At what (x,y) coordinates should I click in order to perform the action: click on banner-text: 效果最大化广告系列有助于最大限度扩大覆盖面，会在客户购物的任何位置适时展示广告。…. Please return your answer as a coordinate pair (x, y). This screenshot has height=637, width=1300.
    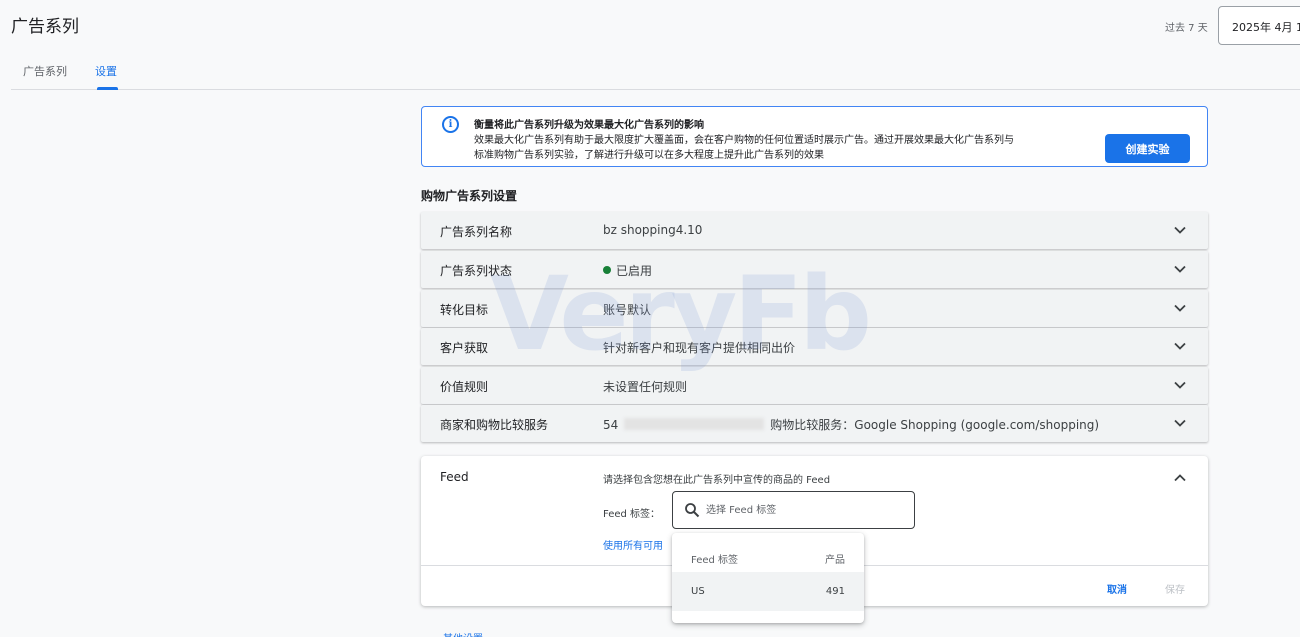
    Looking at the image, I should click on (784, 148).